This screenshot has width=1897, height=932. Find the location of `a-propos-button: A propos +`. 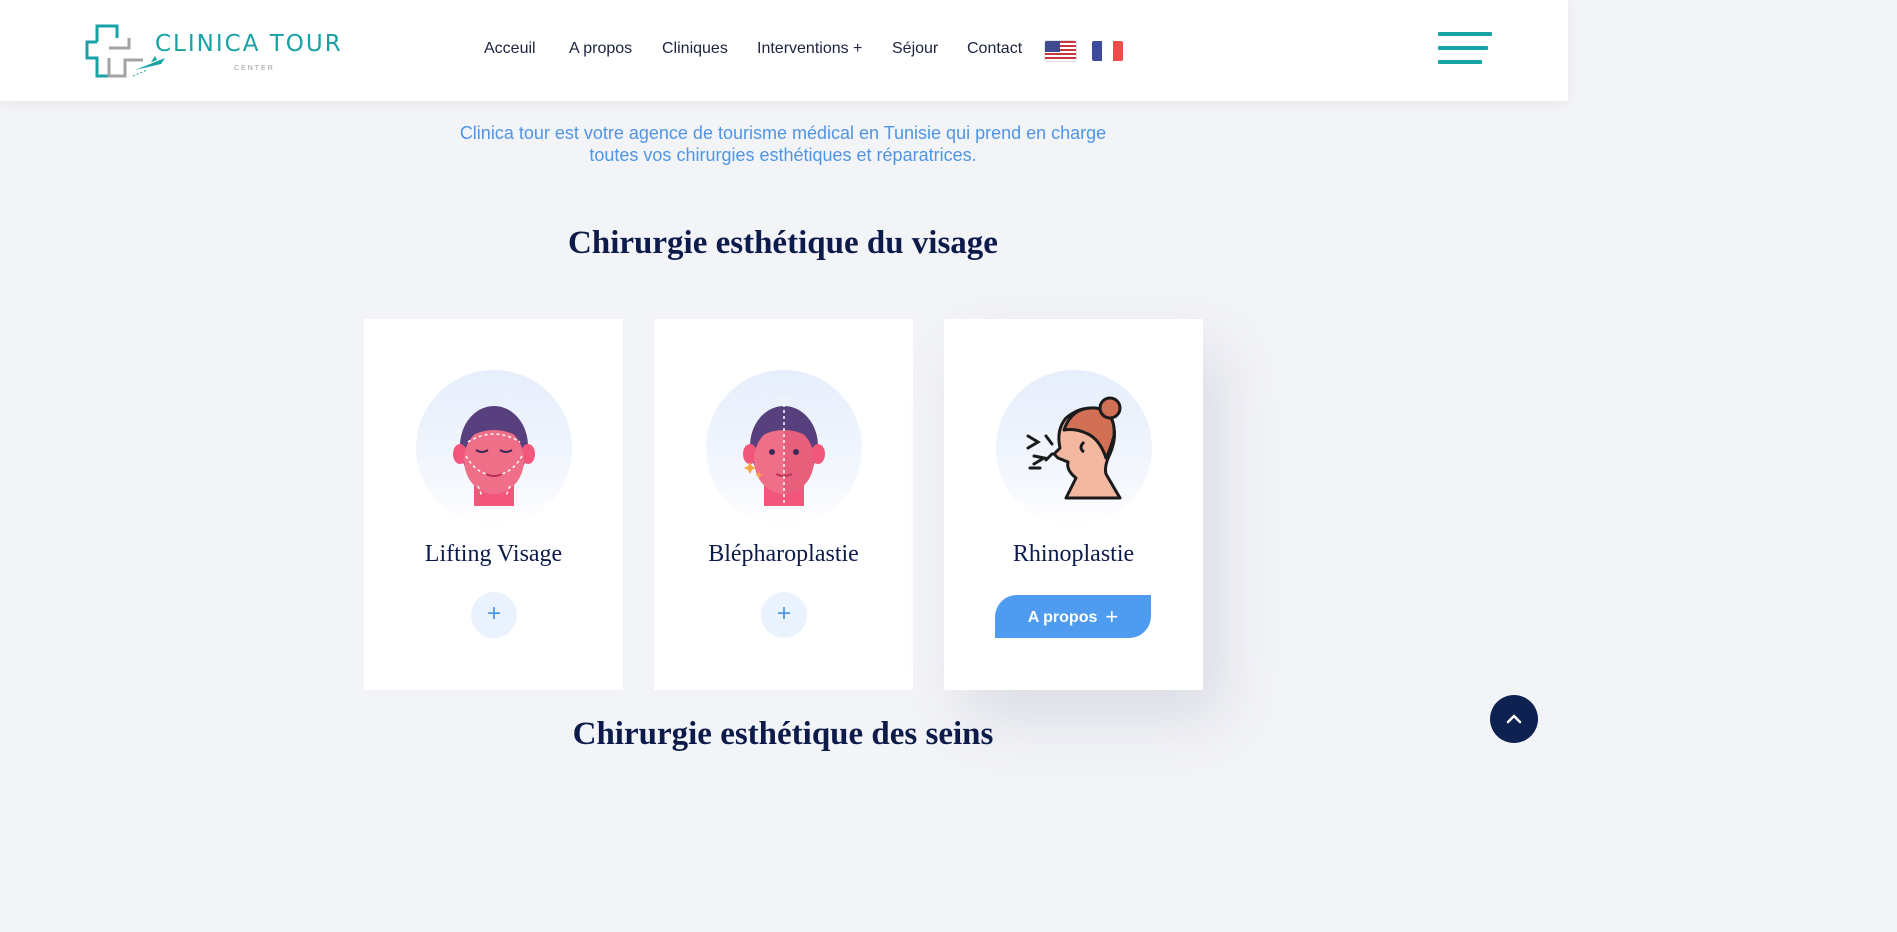

a-propos-button: A propos + is located at coordinates (1073, 616).